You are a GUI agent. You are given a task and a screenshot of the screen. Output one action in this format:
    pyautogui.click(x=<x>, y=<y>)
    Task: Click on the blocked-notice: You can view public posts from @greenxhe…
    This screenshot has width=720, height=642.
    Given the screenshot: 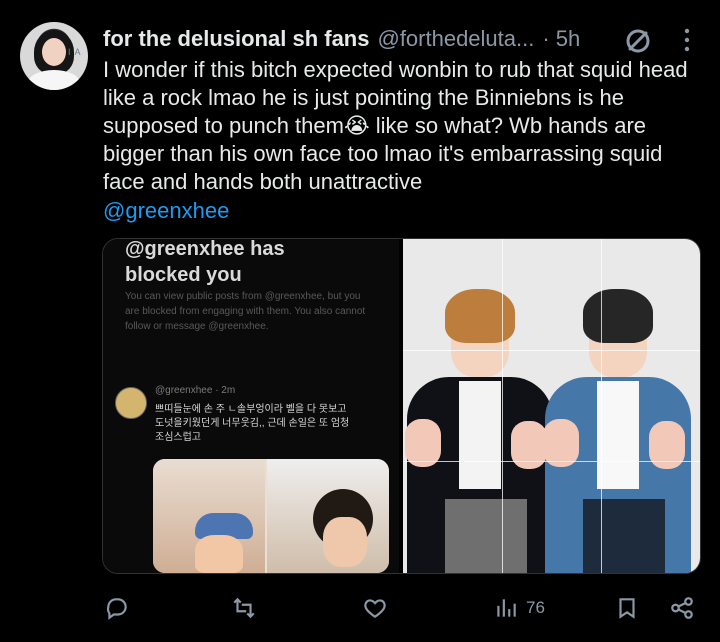 What is the action you would take?
    pyautogui.click(x=245, y=311)
    